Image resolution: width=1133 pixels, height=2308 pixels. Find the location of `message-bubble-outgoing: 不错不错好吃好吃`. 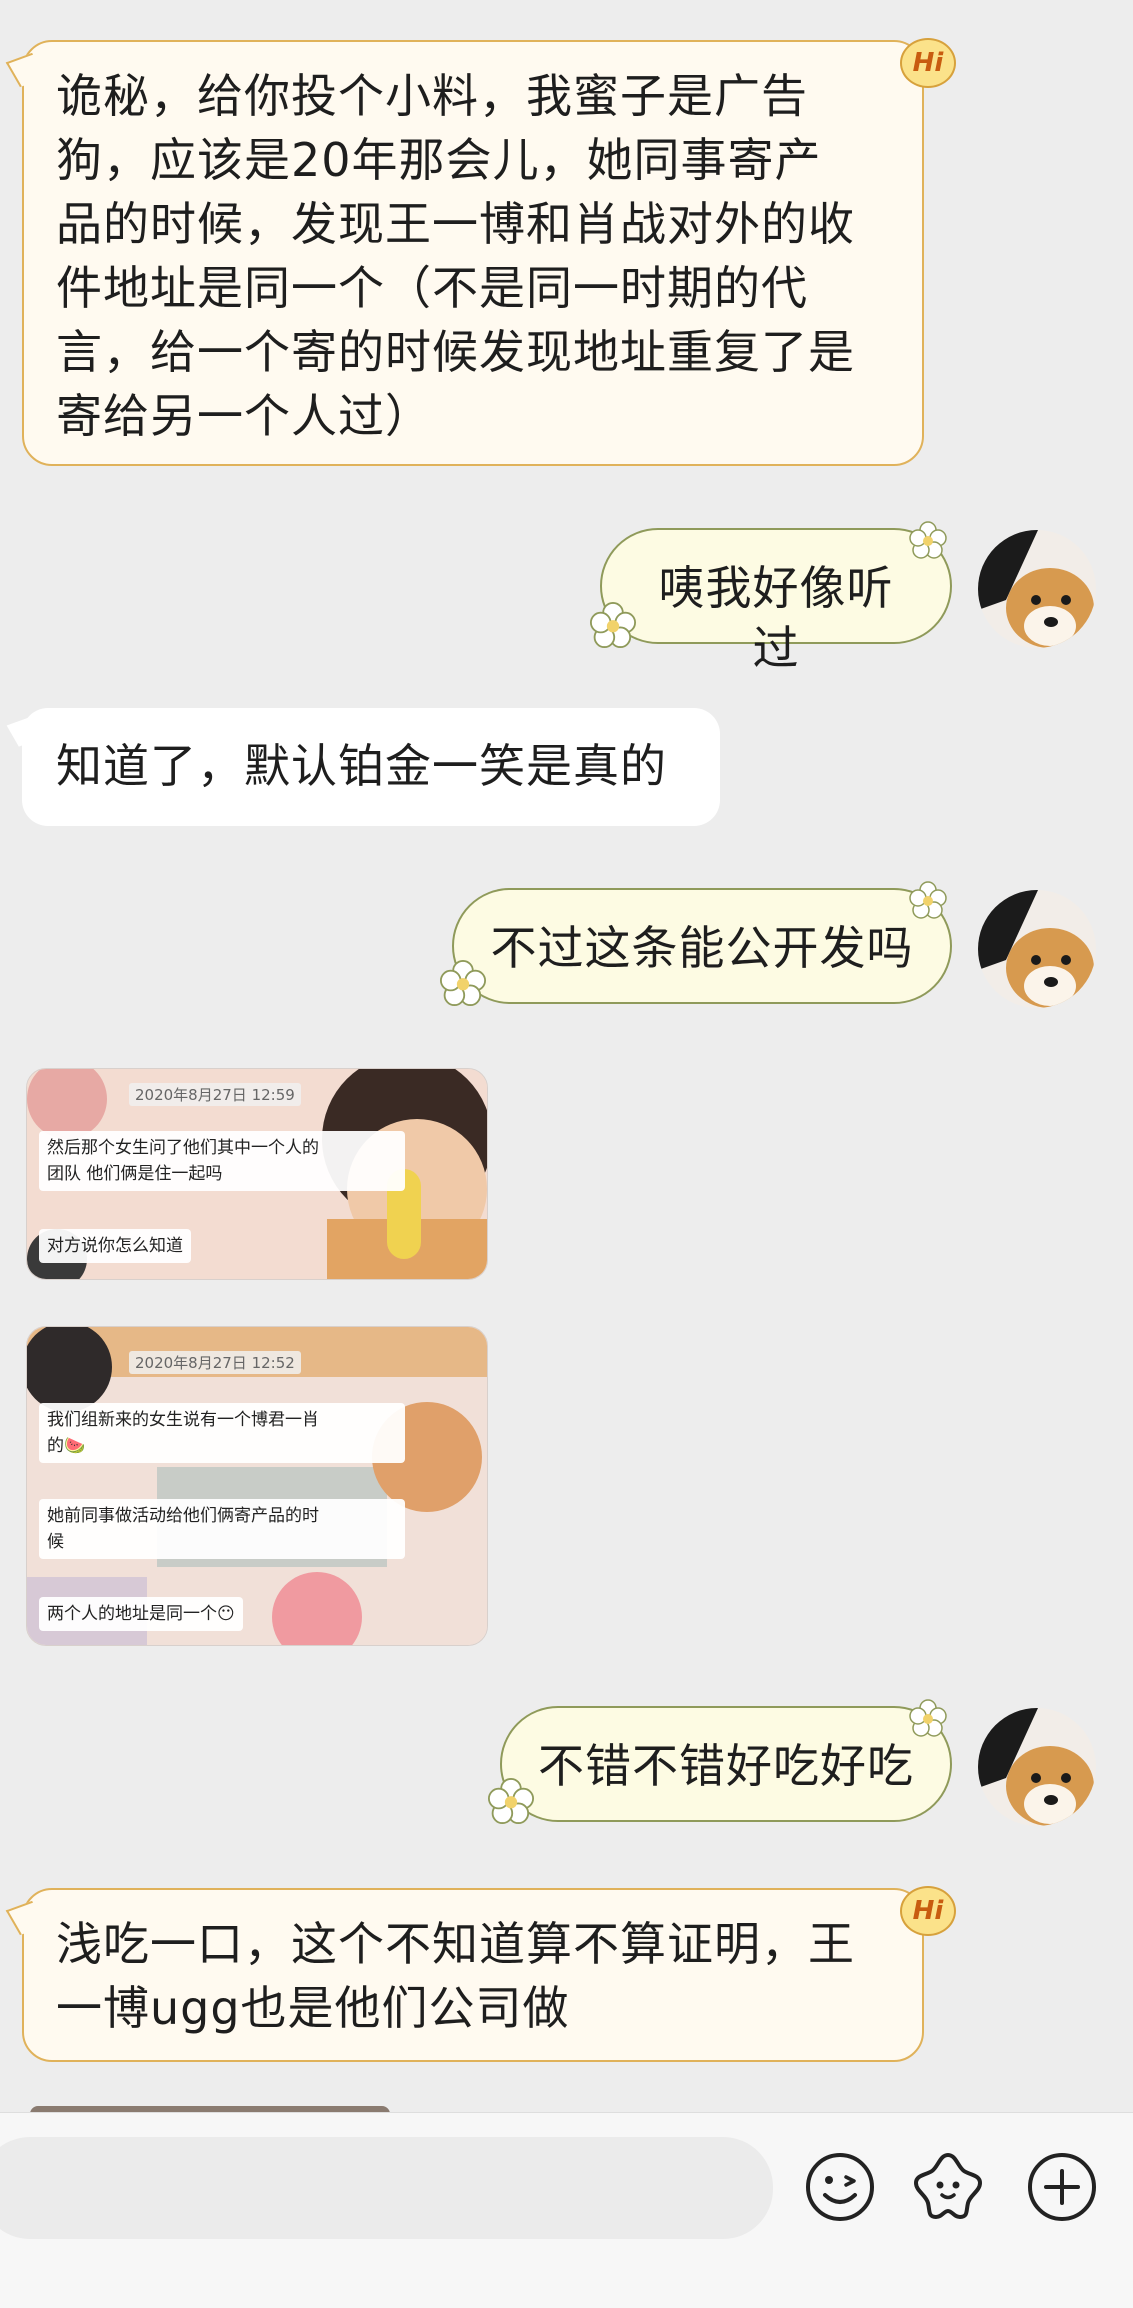

message-bubble-outgoing: 不错不错好吃好吃 is located at coordinates (726, 1764).